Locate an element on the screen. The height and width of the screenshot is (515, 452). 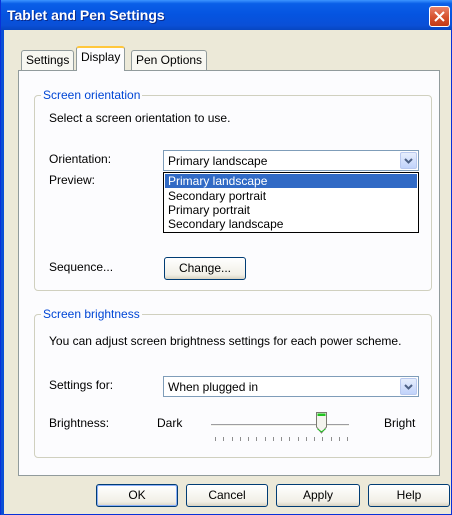
tab-settings-label: Settings is located at coordinates (48, 60).